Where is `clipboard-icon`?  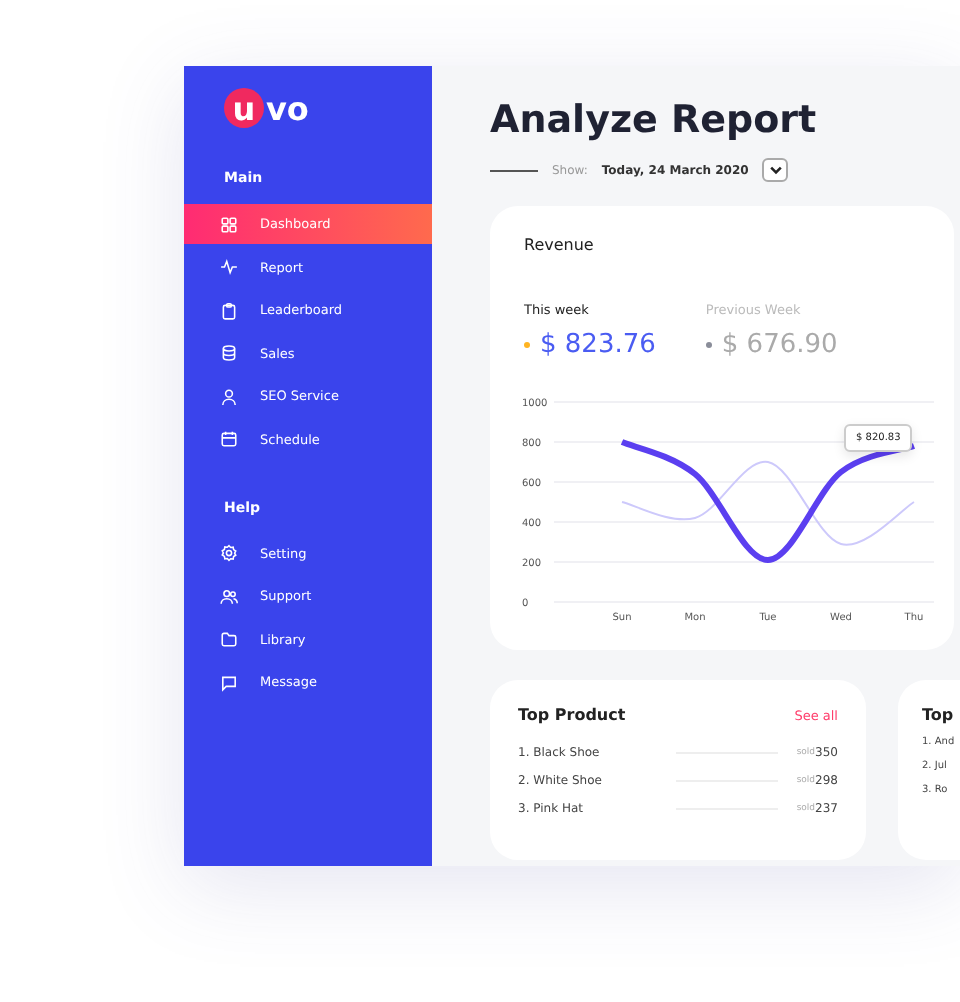
clipboard-icon is located at coordinates (229, 310).